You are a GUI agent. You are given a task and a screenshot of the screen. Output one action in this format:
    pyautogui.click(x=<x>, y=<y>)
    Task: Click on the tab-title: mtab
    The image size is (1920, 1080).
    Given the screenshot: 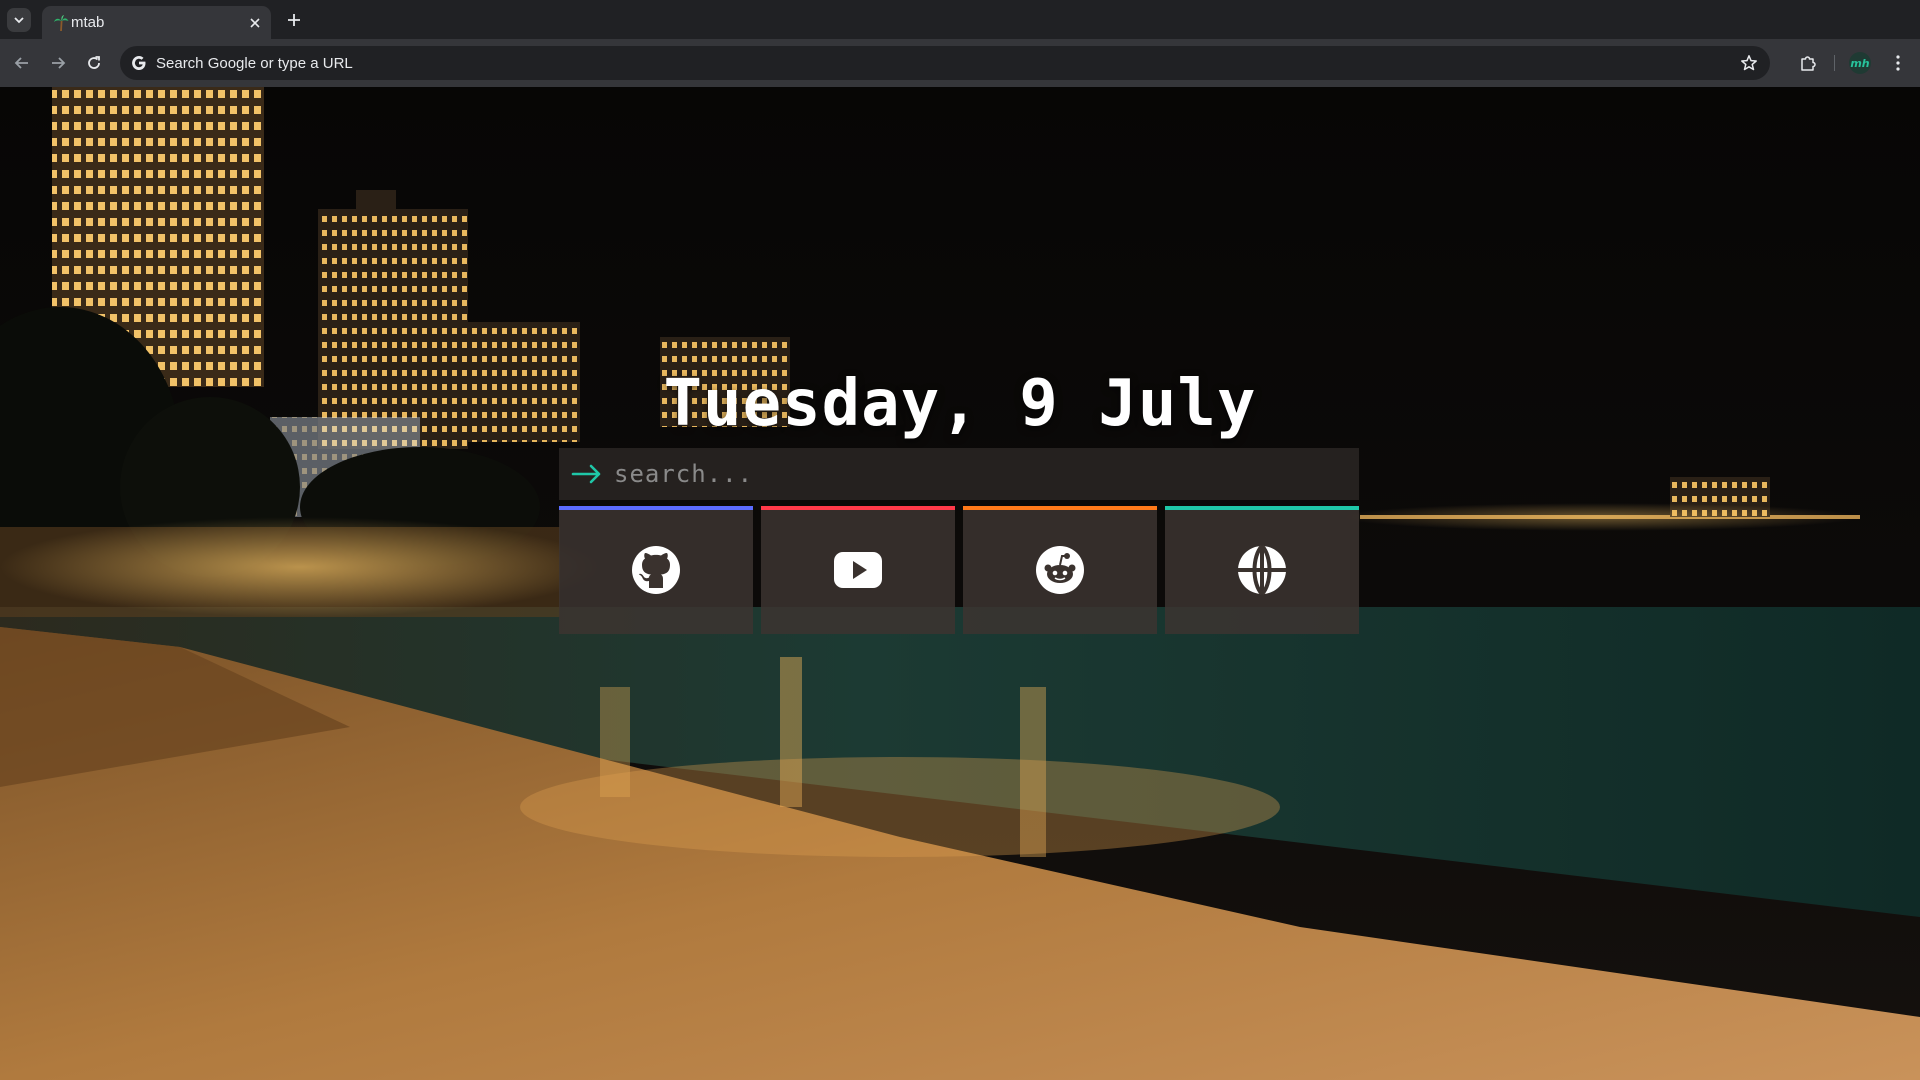 What is the action you would take?
    pyautogui.click(x=88, y=22)
    